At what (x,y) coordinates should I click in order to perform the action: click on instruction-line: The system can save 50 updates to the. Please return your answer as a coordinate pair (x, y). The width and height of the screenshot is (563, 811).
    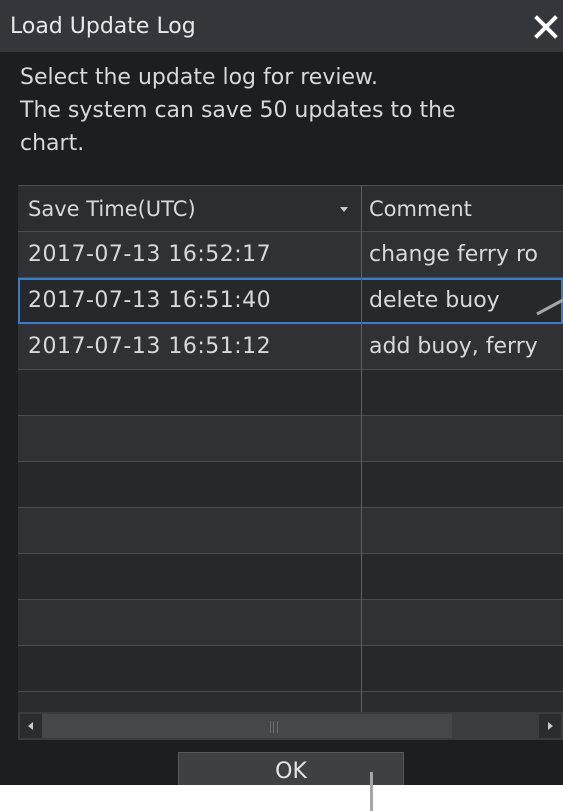
    Looking at the image, I should click on (238, 110).